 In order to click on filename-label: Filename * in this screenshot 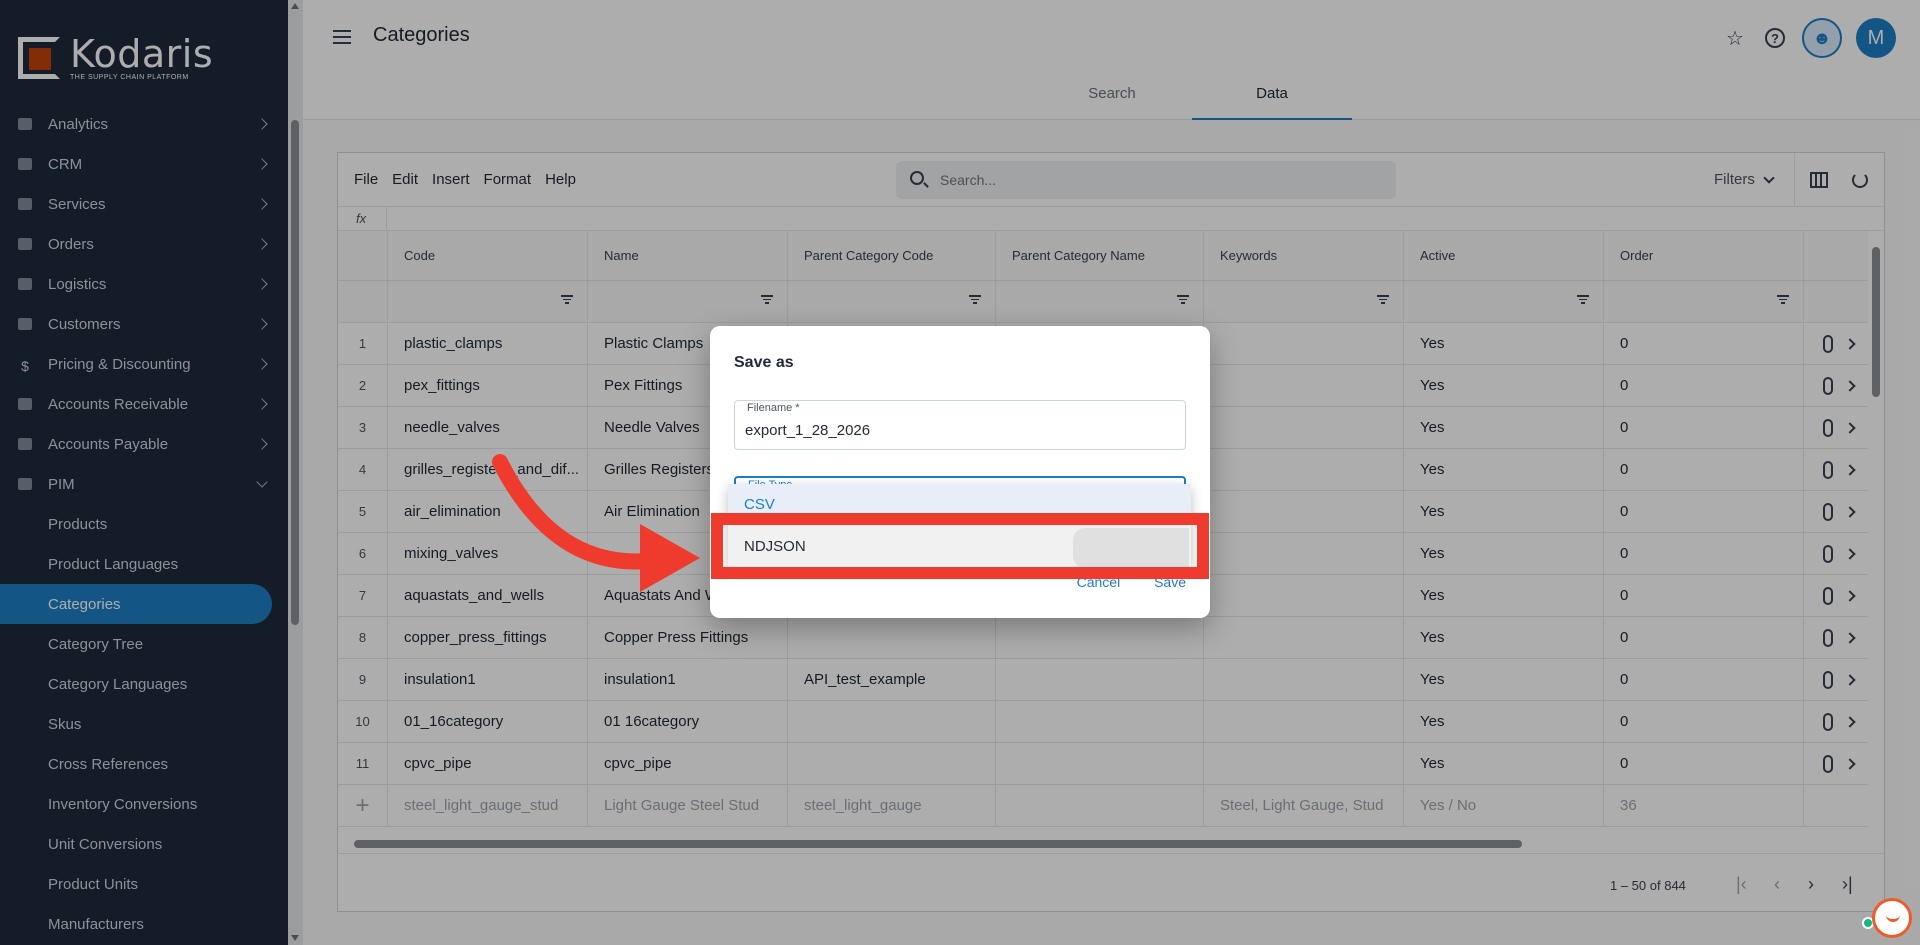, I will do `click(773, 408)`.